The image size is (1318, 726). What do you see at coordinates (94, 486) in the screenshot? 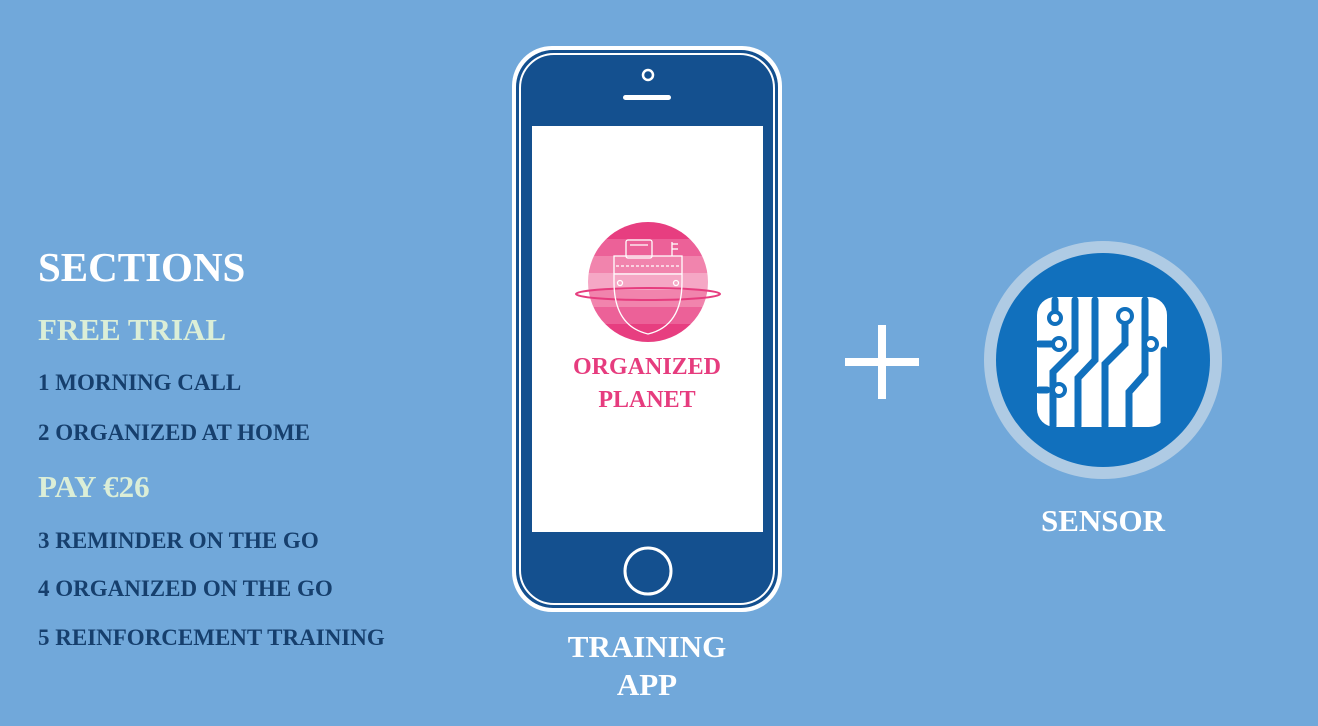
I see `pay-label: PAY €26` at bounding box center [94, 486].